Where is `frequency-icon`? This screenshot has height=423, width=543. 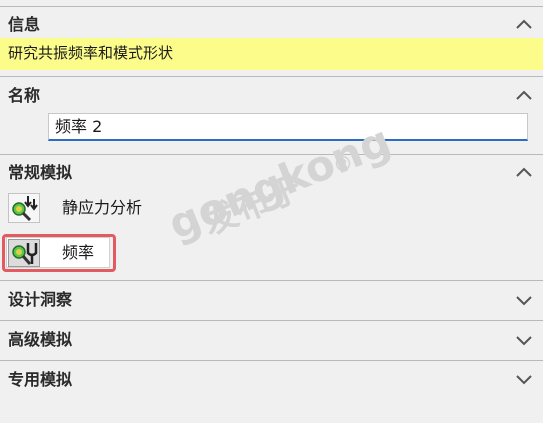
frequency-icon is located at coordinates (24, 253).